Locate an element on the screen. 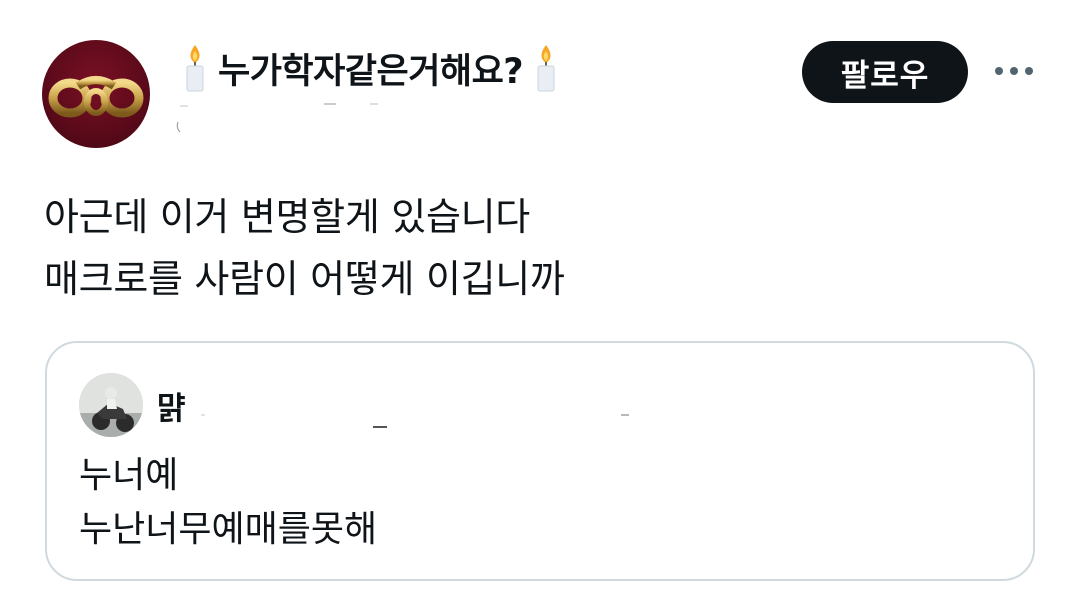 This screenshot has height=612, width=1080. quoted-tweet-text: 누너예 누난너무예매를못해 is located at coordinates (228, 503).